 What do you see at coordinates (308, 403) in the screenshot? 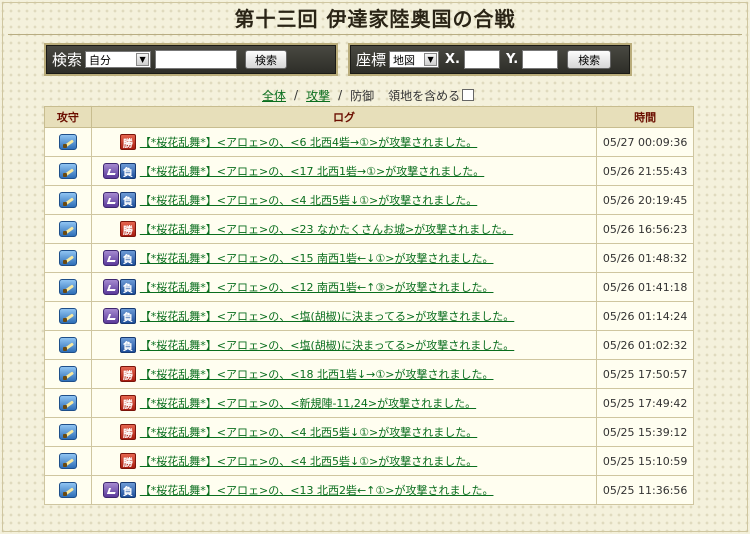
I see `log-entry-link: 【*桜花乱舞*】<アロェ>の、<新規陣-11,24>が攻撃されました。` at bounding box center [308, 403].